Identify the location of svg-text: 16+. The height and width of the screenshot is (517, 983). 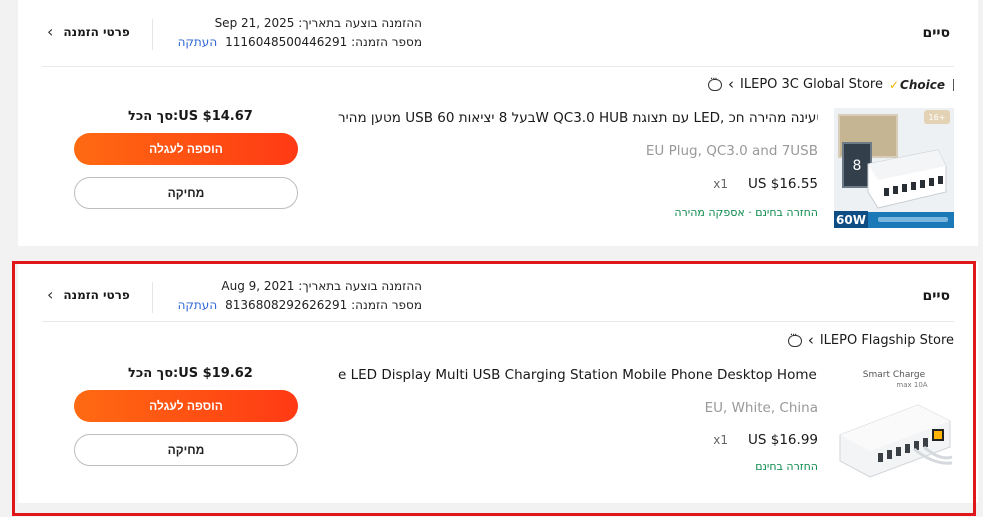
(937, 117).